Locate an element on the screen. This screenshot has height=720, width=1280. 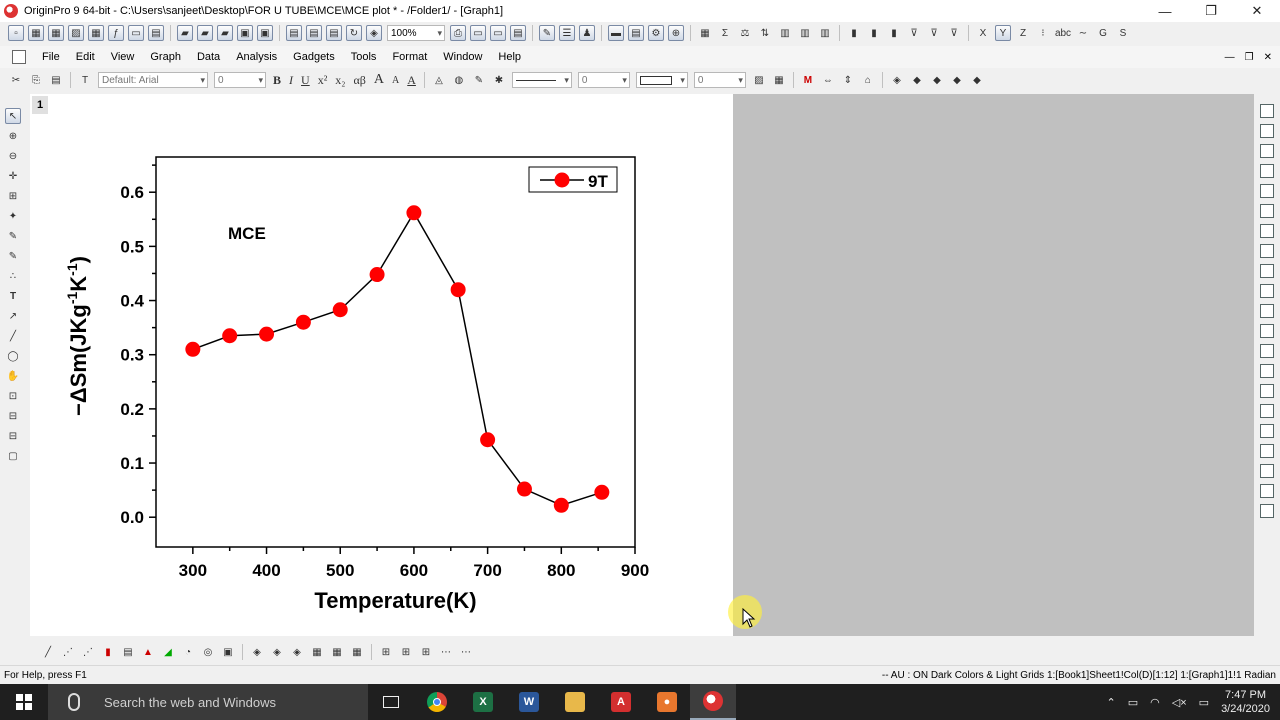
restore-button: ❐ is located at coordinates (1211, 11).